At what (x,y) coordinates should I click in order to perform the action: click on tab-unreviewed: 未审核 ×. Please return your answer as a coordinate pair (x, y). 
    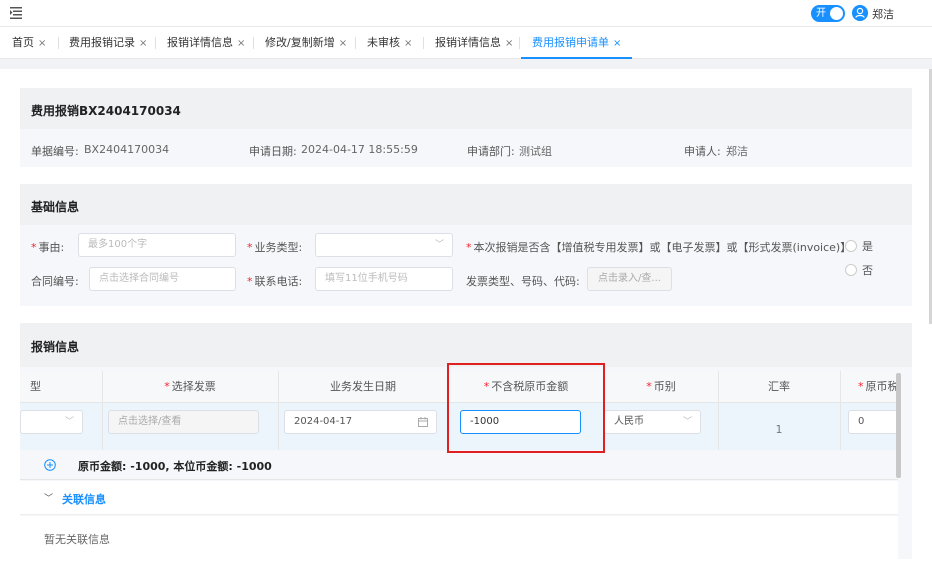
    Looking at the image, I should click on (389, 43).